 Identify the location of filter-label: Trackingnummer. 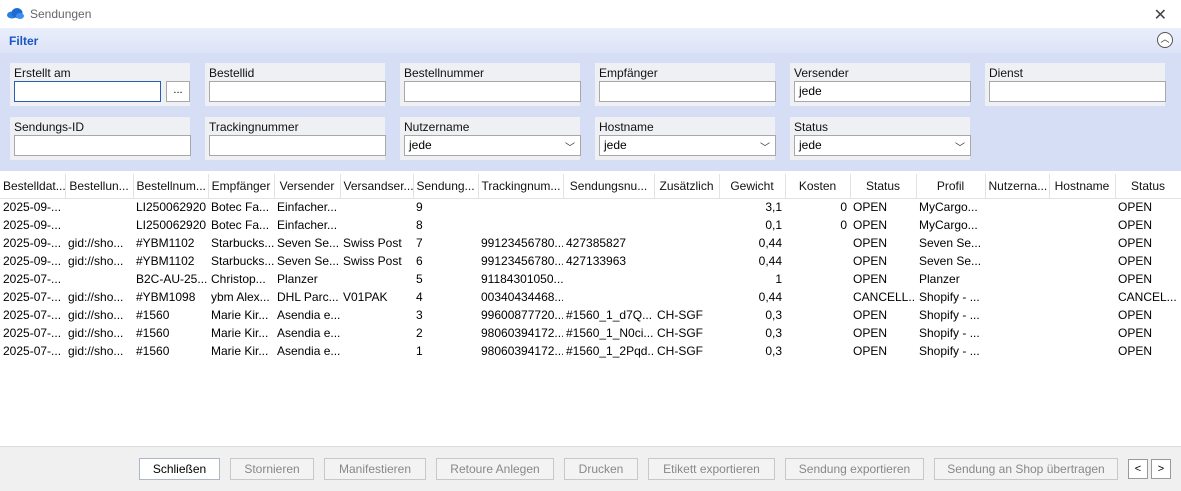
(254, 127).